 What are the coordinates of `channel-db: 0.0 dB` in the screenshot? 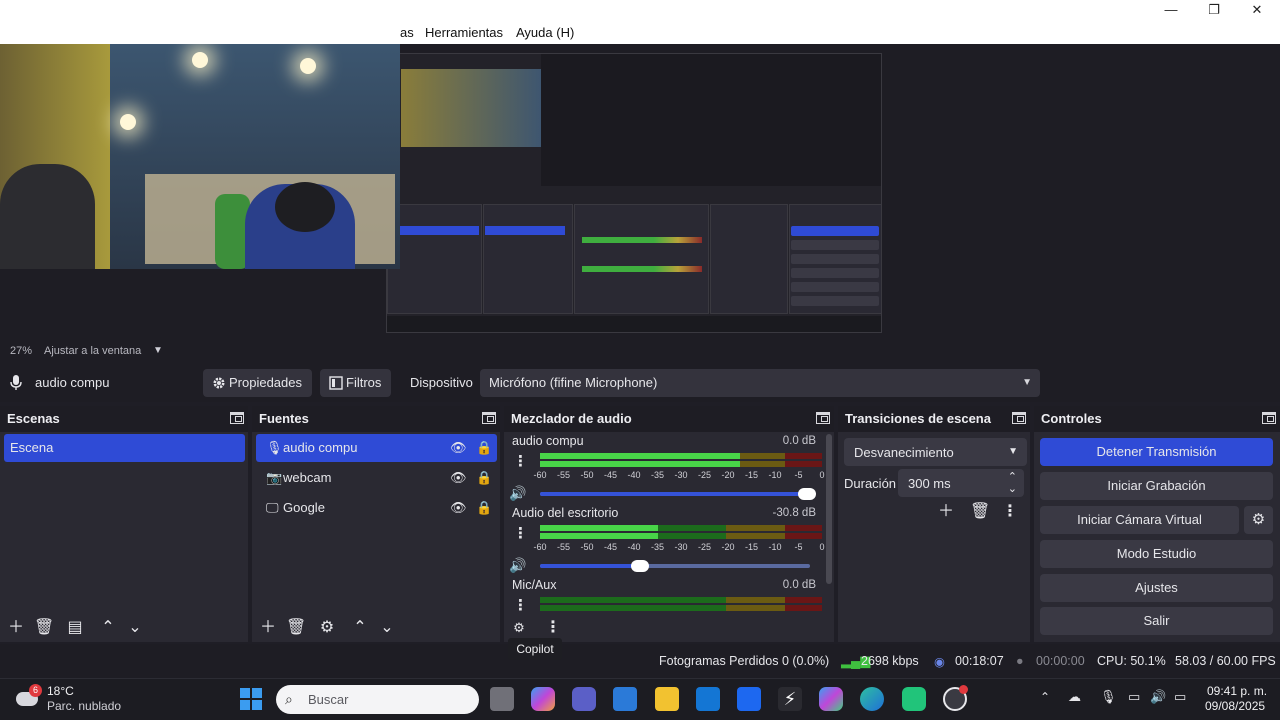 It's located at (799, 585).